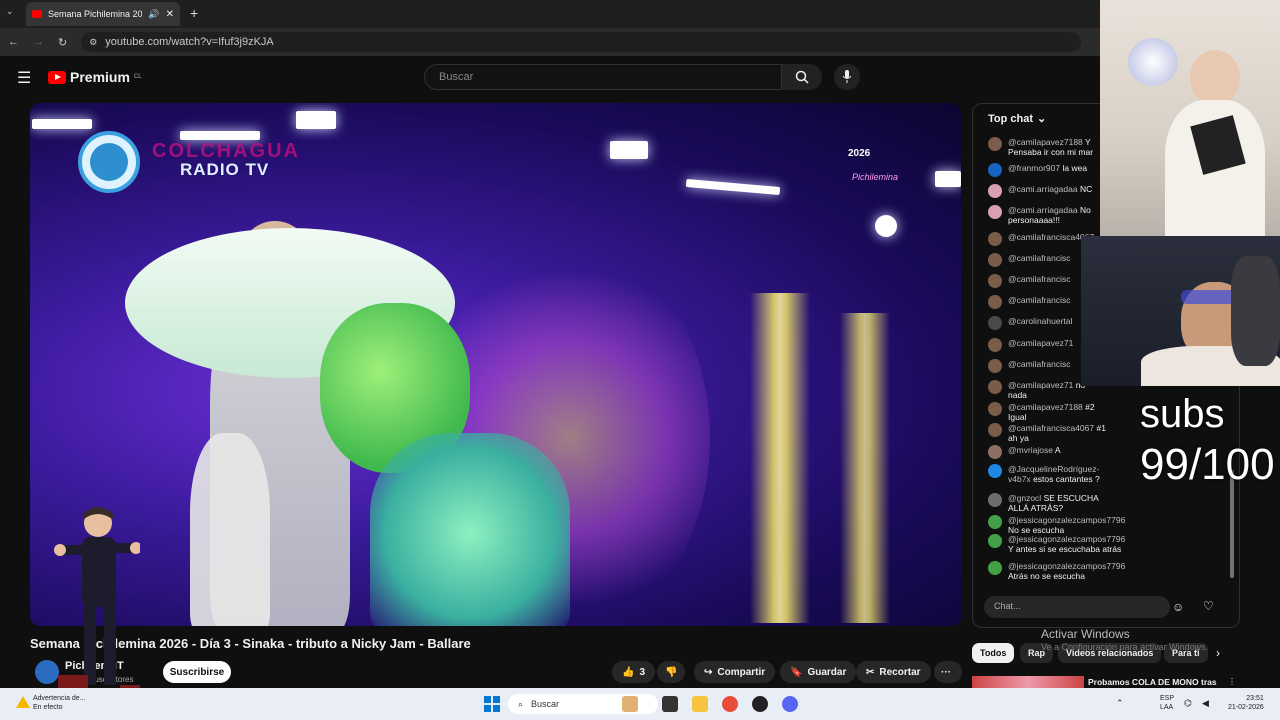  What do you see at coordinates (1040, 321) in the screenshot?
I see `chat-username: @carolinahuertal` at bounding box center [1040, 321].